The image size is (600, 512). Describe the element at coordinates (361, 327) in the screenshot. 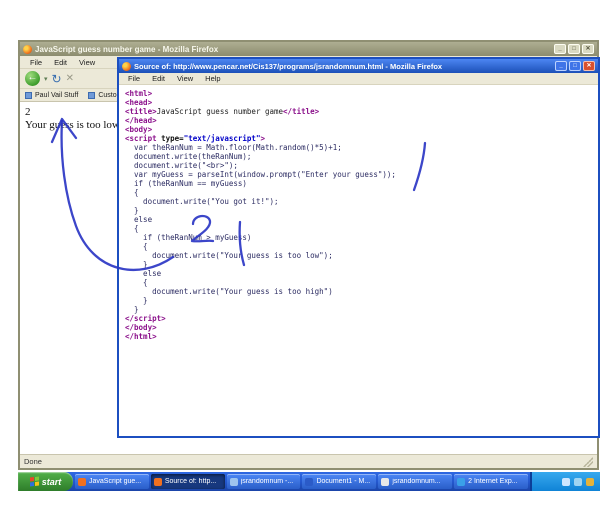

I see `code-line: </body>` at that location.